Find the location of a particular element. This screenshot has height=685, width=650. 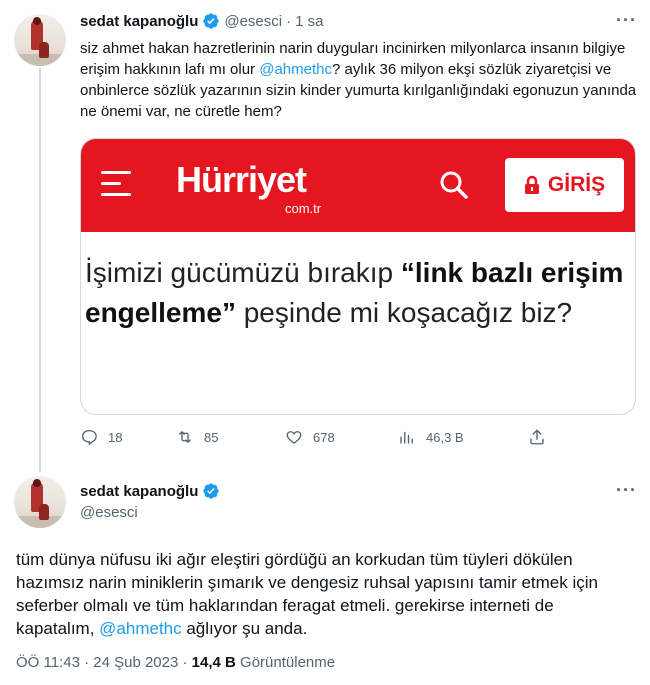

headline-part: peşinde mi koşacağız biz? is located at coordinates (404, 312).